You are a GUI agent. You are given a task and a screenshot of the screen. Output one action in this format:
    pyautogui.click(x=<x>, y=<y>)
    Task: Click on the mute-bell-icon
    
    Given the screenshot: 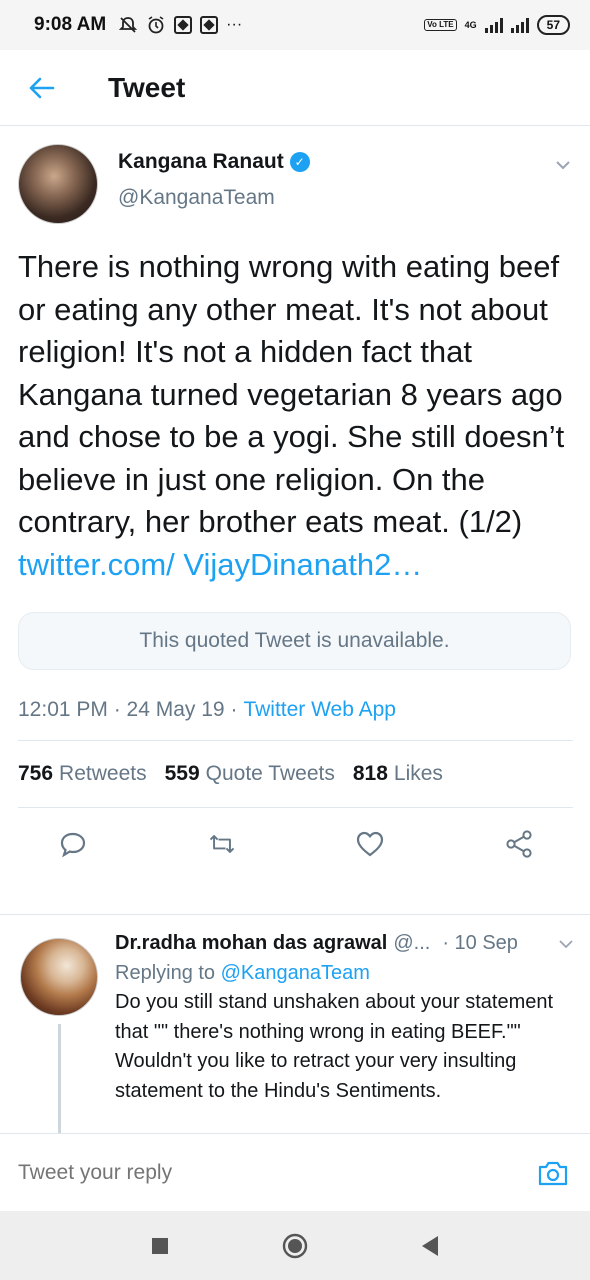 What is the action you would take?
    pyautogui.click(x=128, y=25)
    